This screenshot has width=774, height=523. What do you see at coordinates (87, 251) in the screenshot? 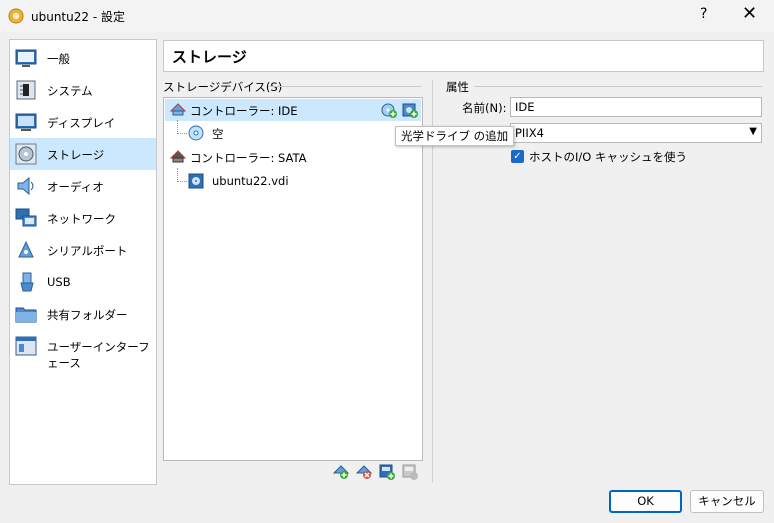
I see `sidebar-item-label: シリアルポート` at bounding box center [87, 251].